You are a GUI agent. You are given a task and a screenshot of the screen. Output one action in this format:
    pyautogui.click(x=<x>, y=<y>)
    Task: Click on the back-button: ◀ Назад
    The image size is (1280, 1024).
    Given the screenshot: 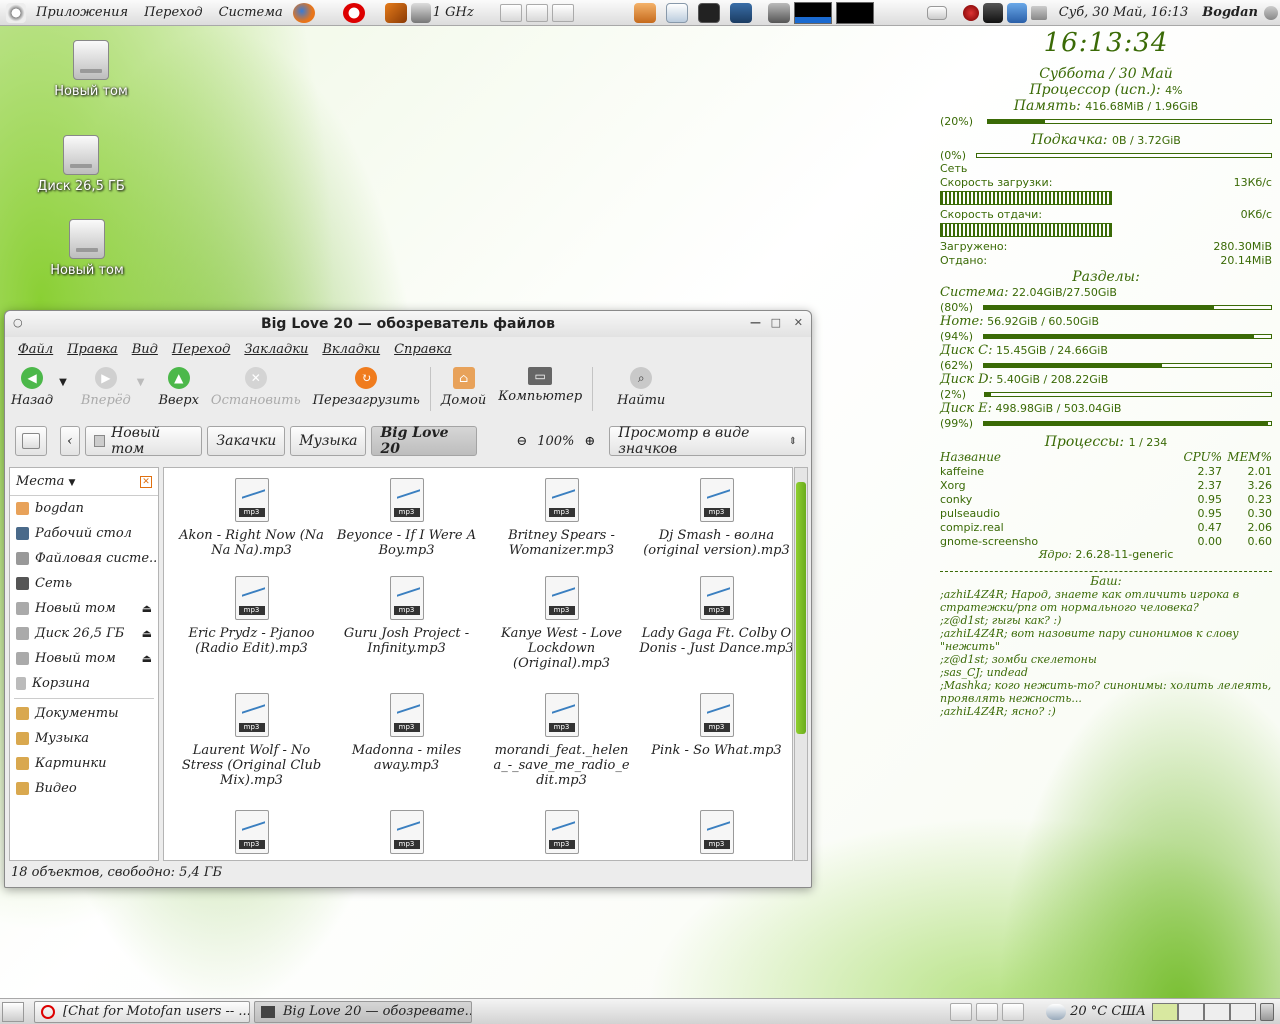 What is the action you would take?
    pyautogui.click(x=32, y=391)
    